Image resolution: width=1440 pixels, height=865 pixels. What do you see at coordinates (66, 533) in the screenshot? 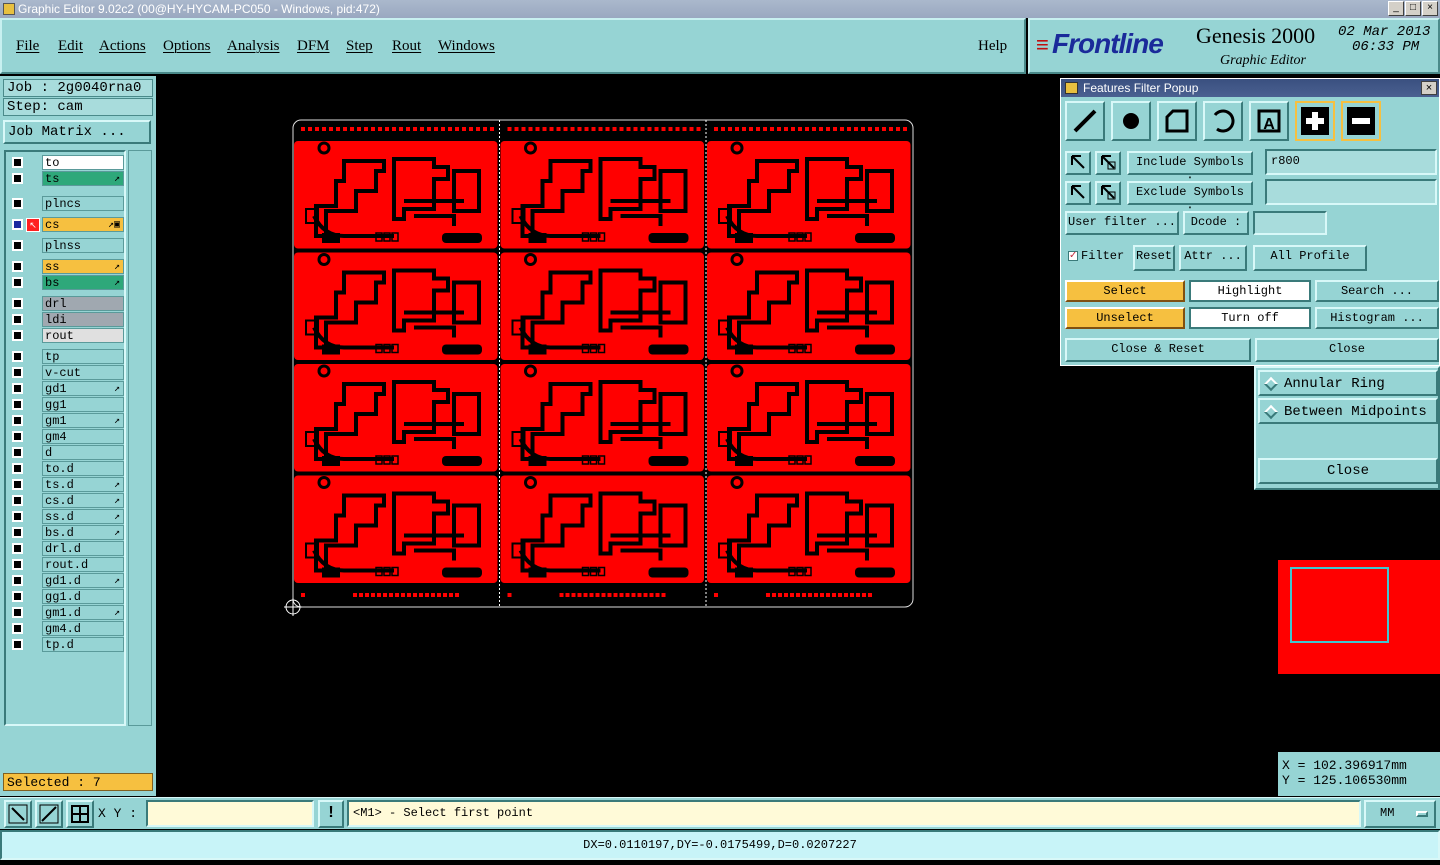
I see `layer-row-bs-d: bs.d ↗` at bounding box center [66, 533].